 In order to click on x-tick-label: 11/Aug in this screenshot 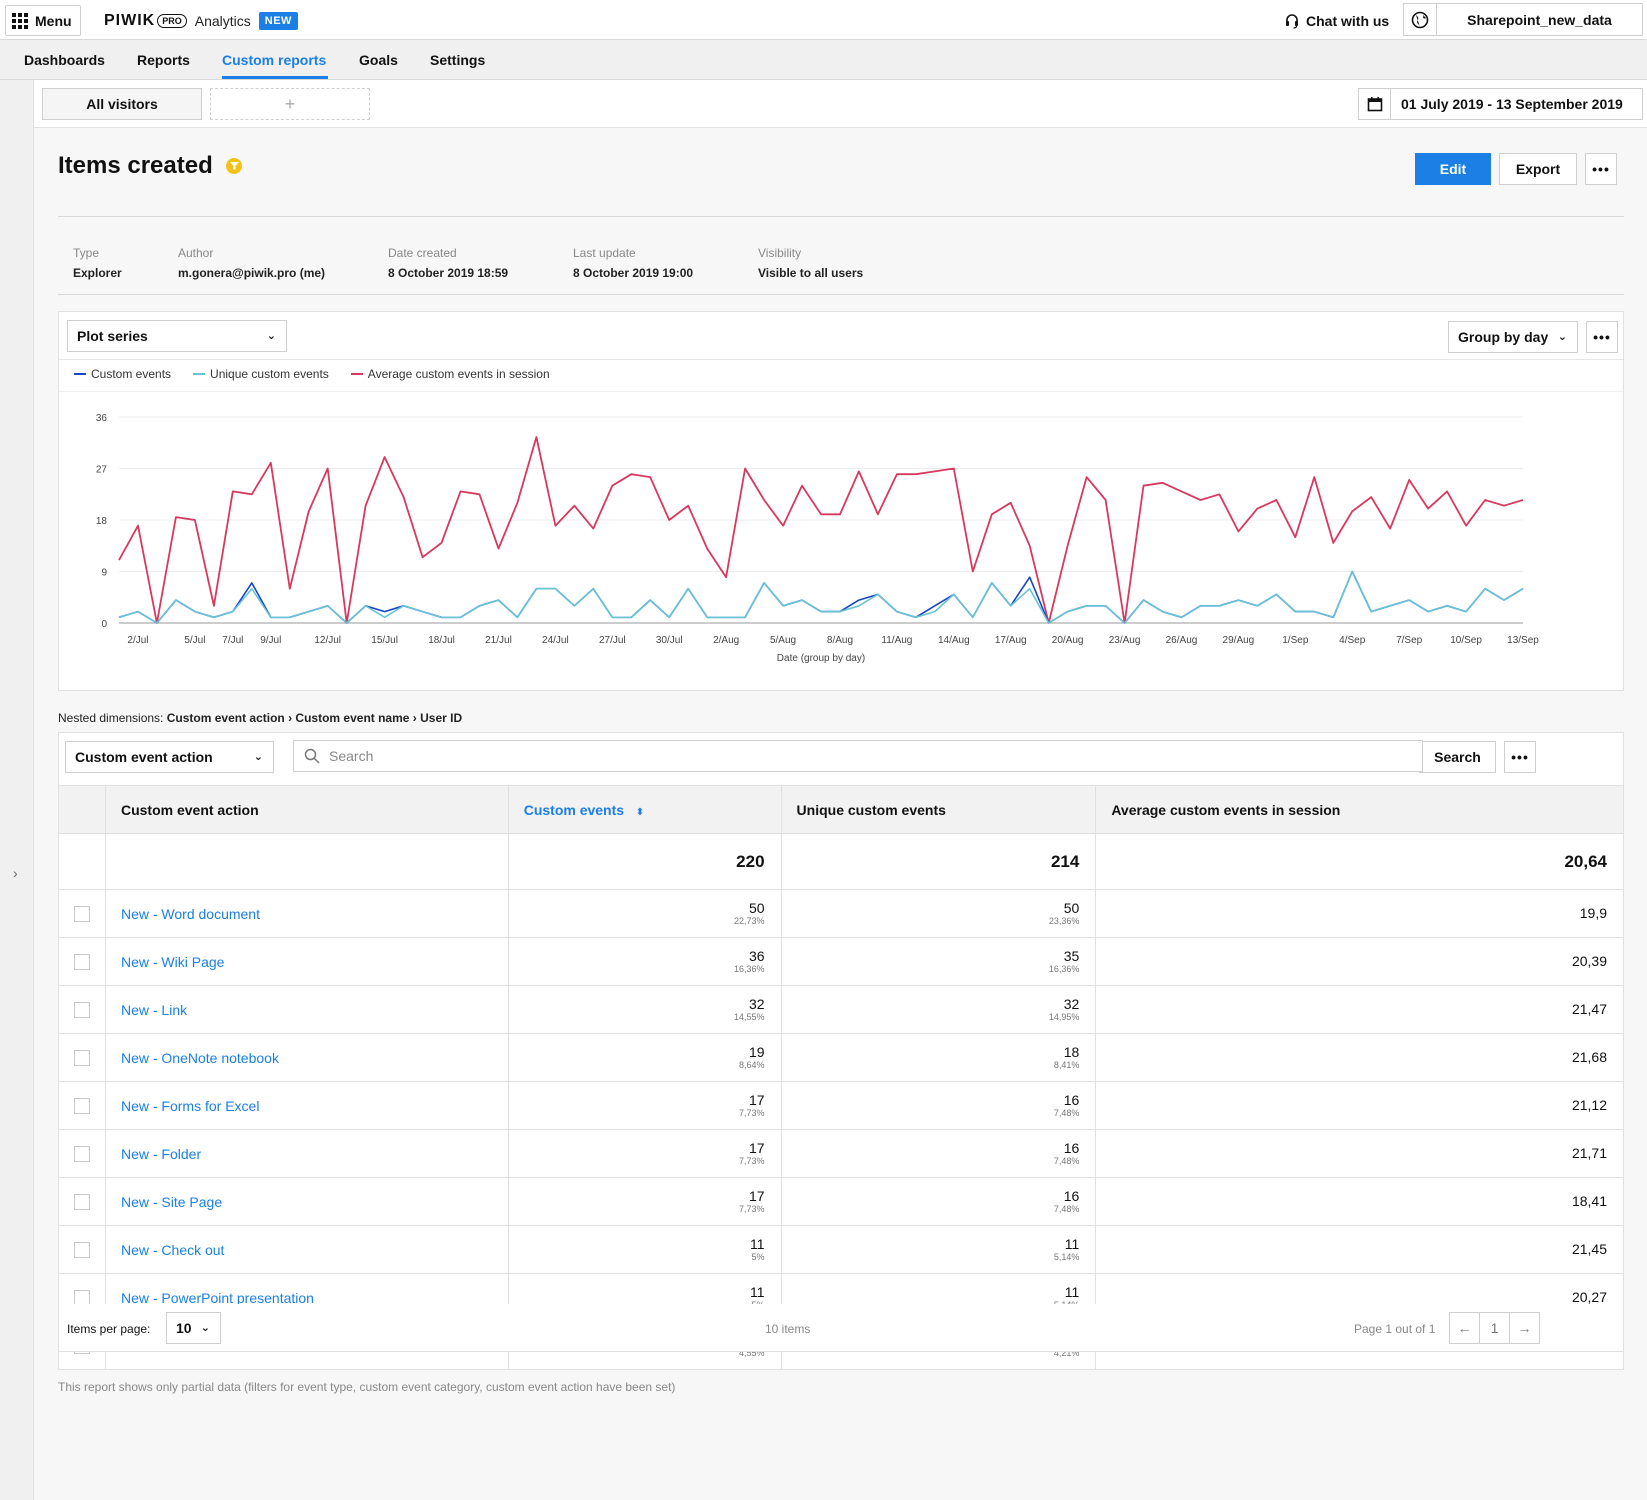, I will do `click(896, 640)`.